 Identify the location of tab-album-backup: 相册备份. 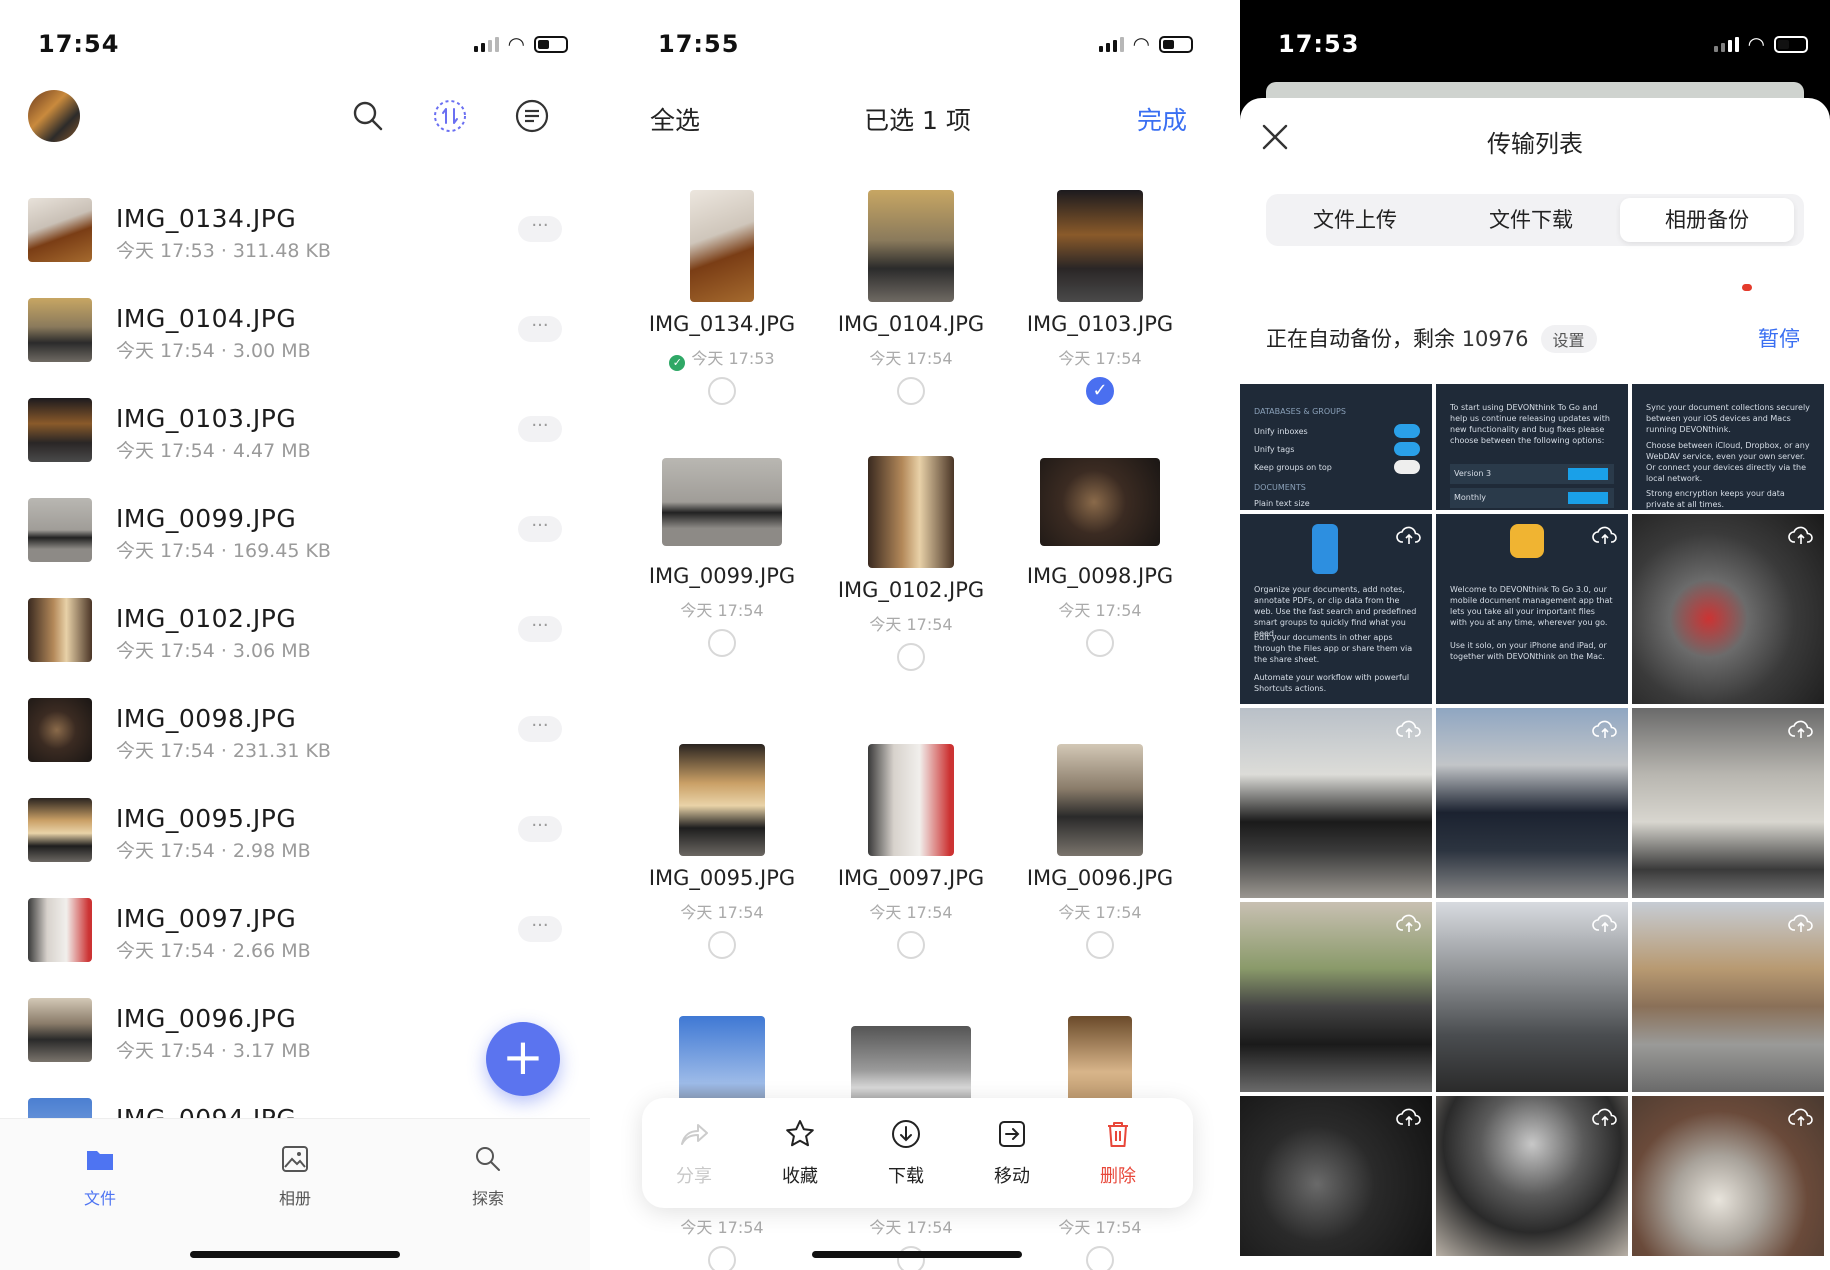
(1707, 220).